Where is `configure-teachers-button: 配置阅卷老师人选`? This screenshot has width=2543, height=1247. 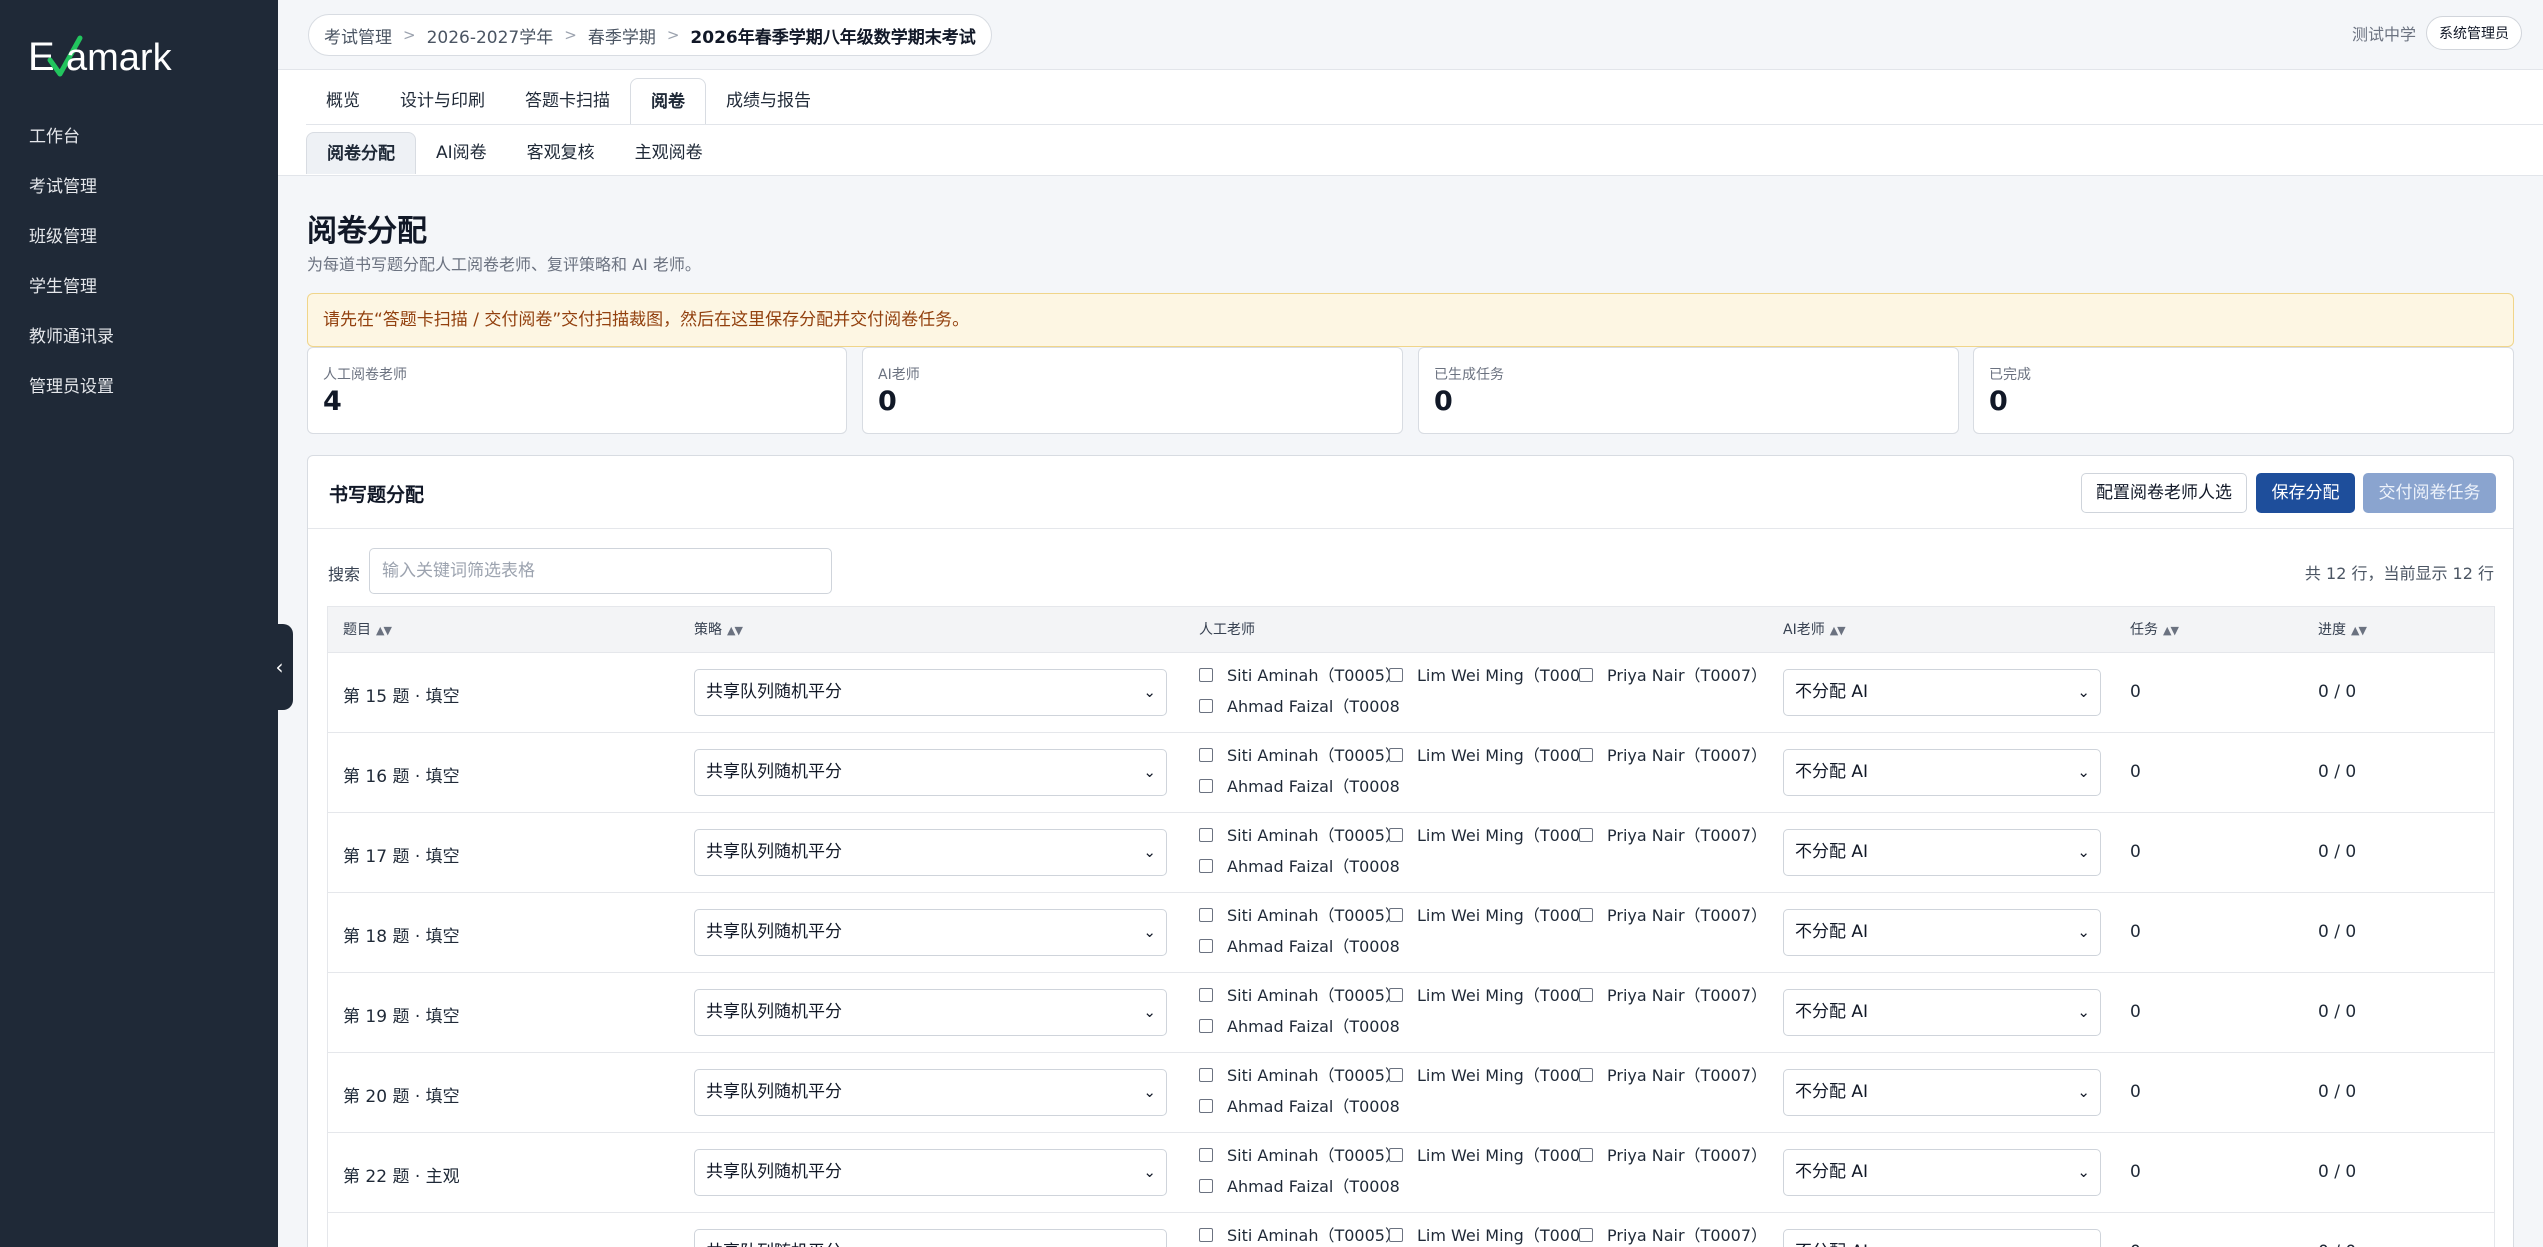 configure-teachers-button: 配置阅卷老师人选 is located at coordinates (2164, 493).